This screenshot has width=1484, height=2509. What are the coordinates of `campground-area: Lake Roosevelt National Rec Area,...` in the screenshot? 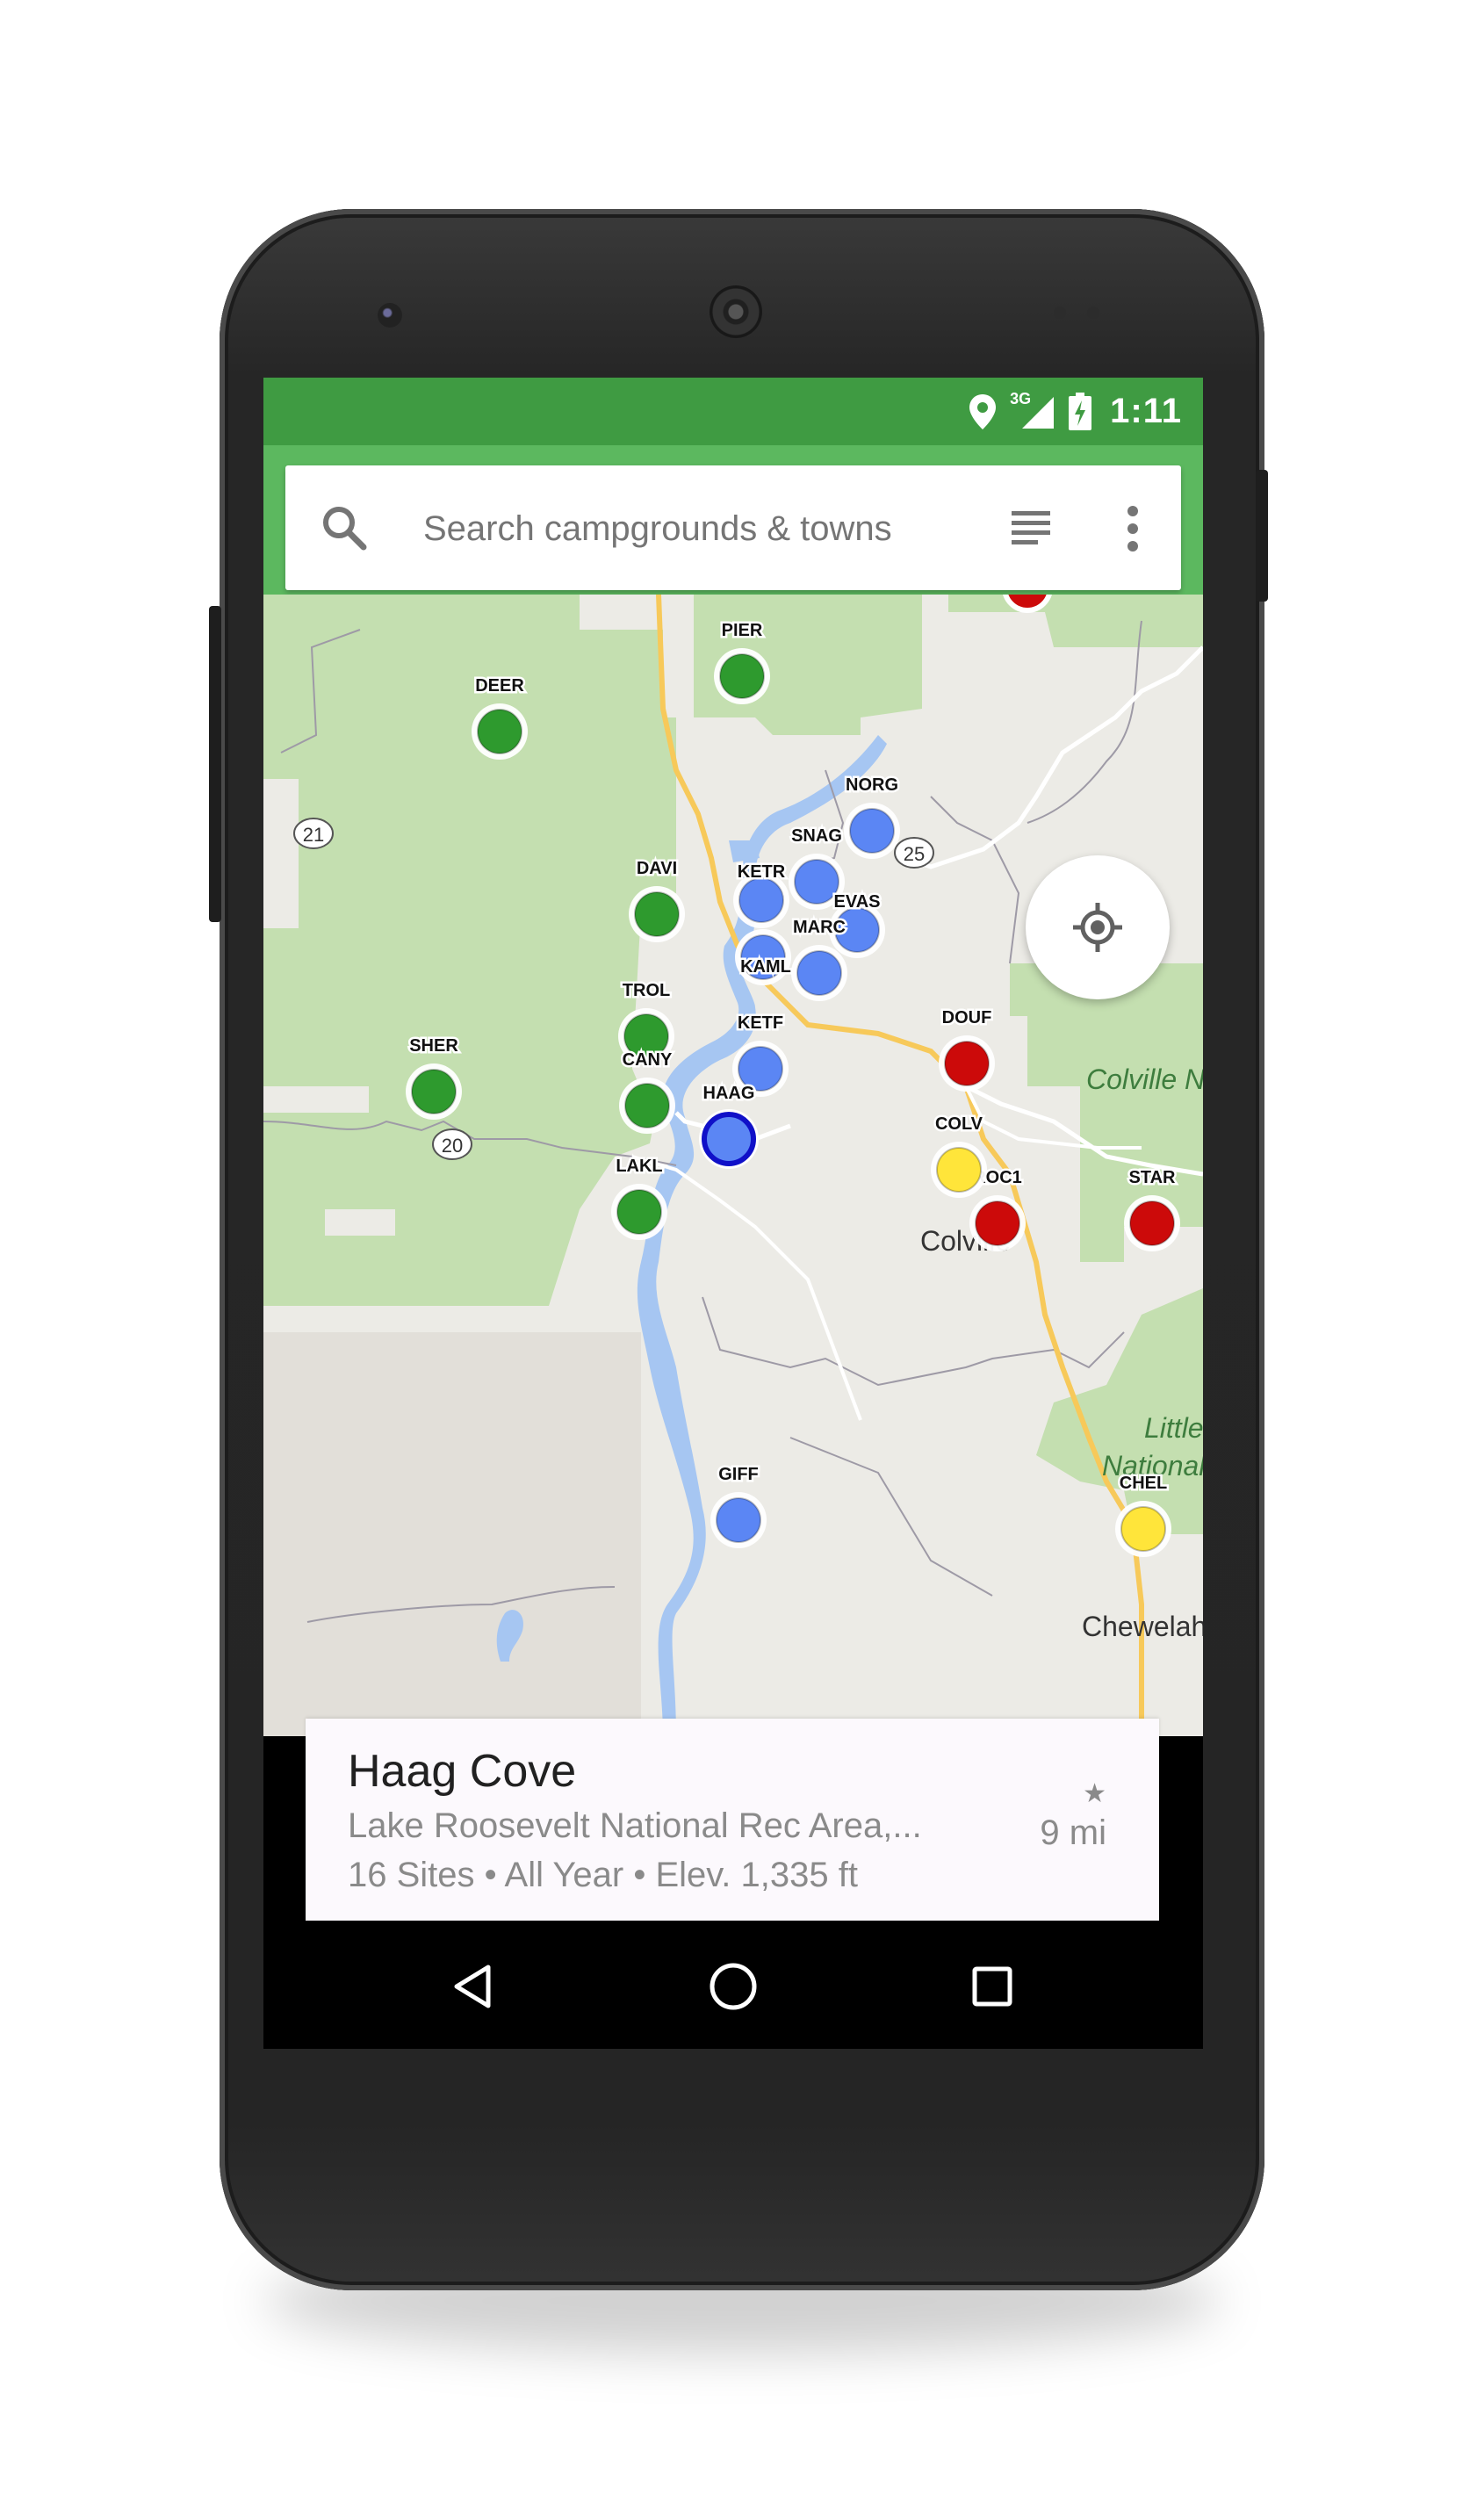 It's located at (635, 1825).